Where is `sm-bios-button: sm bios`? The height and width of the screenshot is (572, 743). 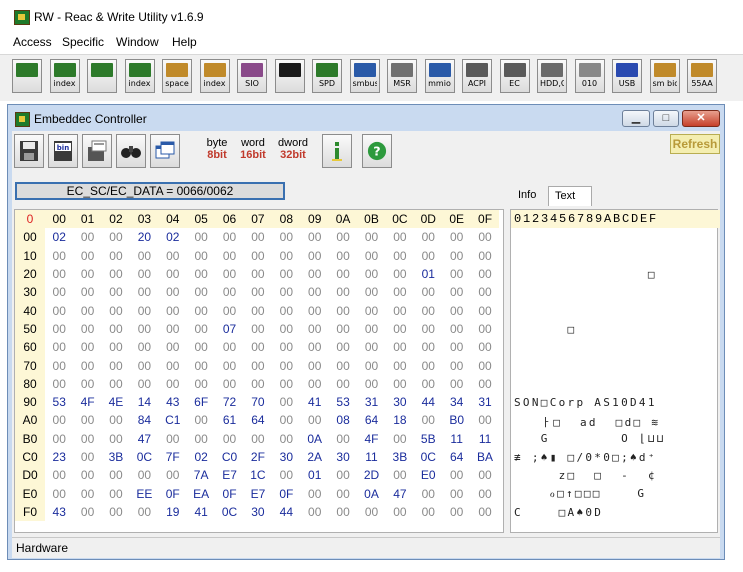
sm-bios-button: sm bios is located at coordinates (664, 76).